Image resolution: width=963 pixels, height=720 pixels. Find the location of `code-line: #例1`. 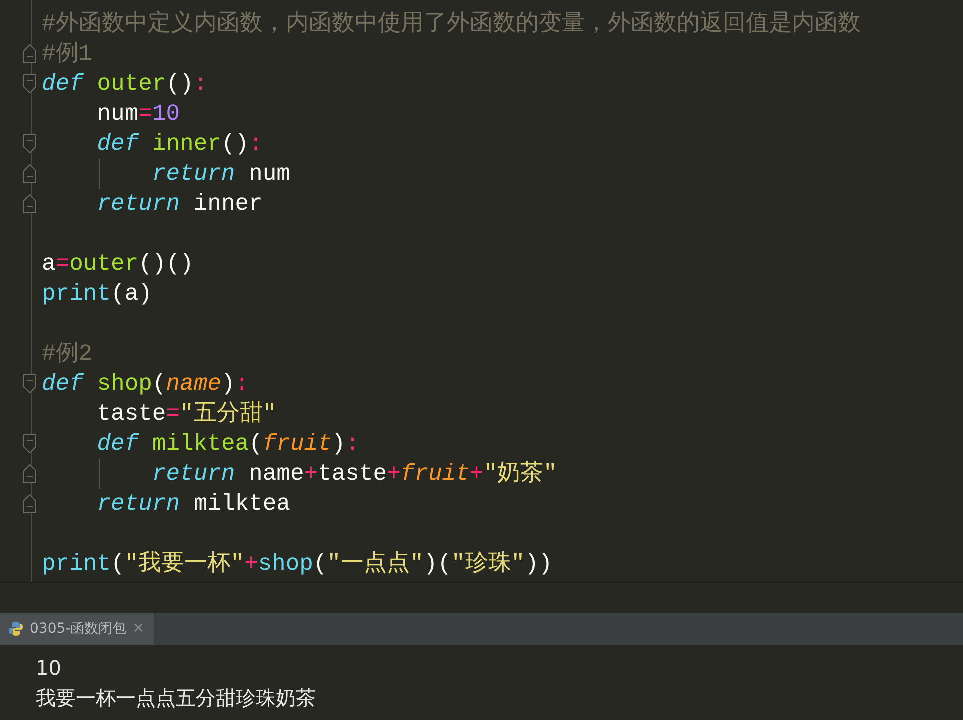

code-line: #例1 is located at coordinates (67, 54).